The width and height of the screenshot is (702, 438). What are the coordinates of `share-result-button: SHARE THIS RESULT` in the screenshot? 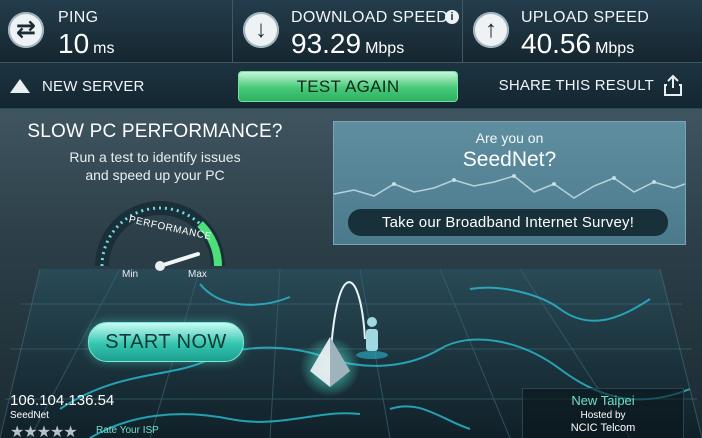 It's located at (590, 85).